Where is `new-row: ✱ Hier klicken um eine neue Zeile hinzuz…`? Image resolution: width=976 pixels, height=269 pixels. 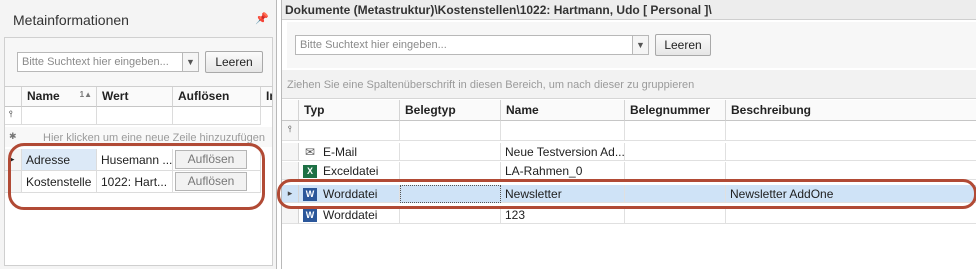
new-row: ✱ Hier klicken um eine neue Zeile hinzuz… is located at coordinates (138, 137).